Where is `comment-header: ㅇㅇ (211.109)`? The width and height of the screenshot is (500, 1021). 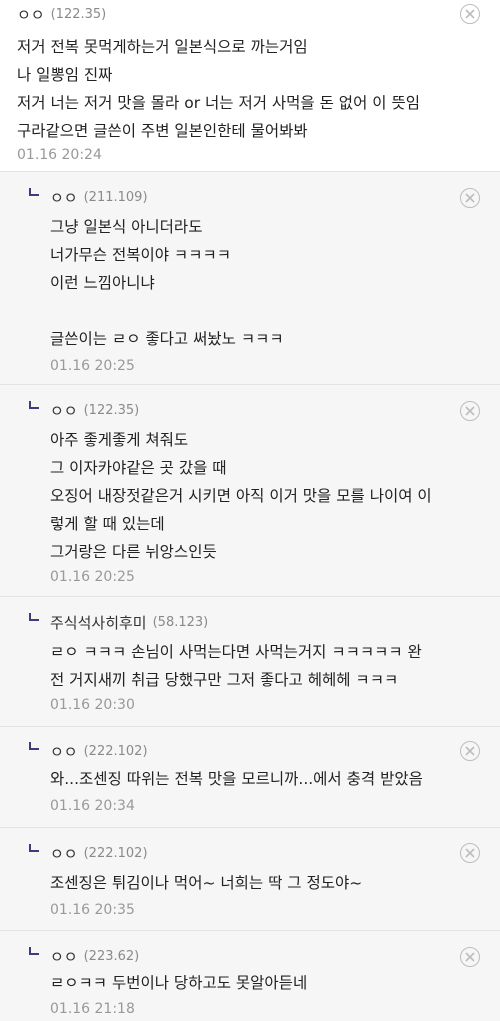 comment-header: ㅇㅇ (211.109) is located at coordinates (99, 197).